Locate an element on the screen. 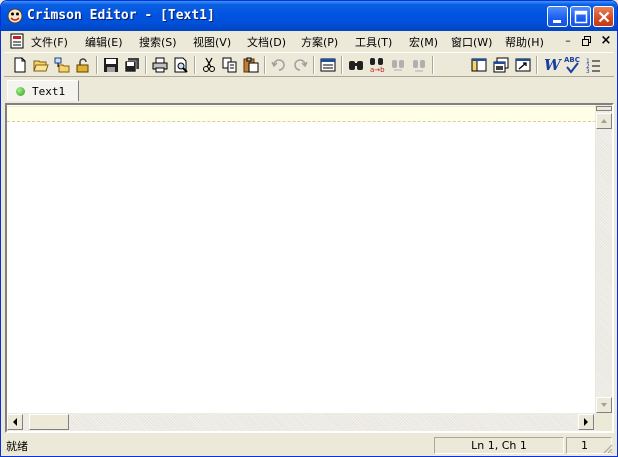 The width and height of the screenshot is (618, 457). replace-icon: a→b is located at coordinates (377, 65).